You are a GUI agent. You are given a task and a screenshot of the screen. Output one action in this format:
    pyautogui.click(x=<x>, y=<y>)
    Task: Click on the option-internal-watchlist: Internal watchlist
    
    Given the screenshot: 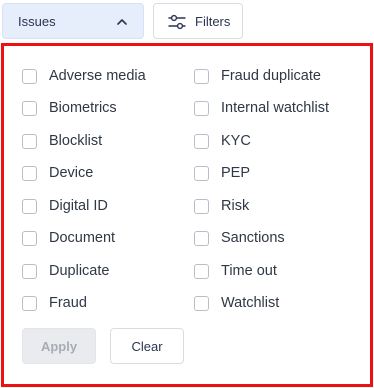 What is the action you would take?
    pyautogui.click(x=261, y=108)
    